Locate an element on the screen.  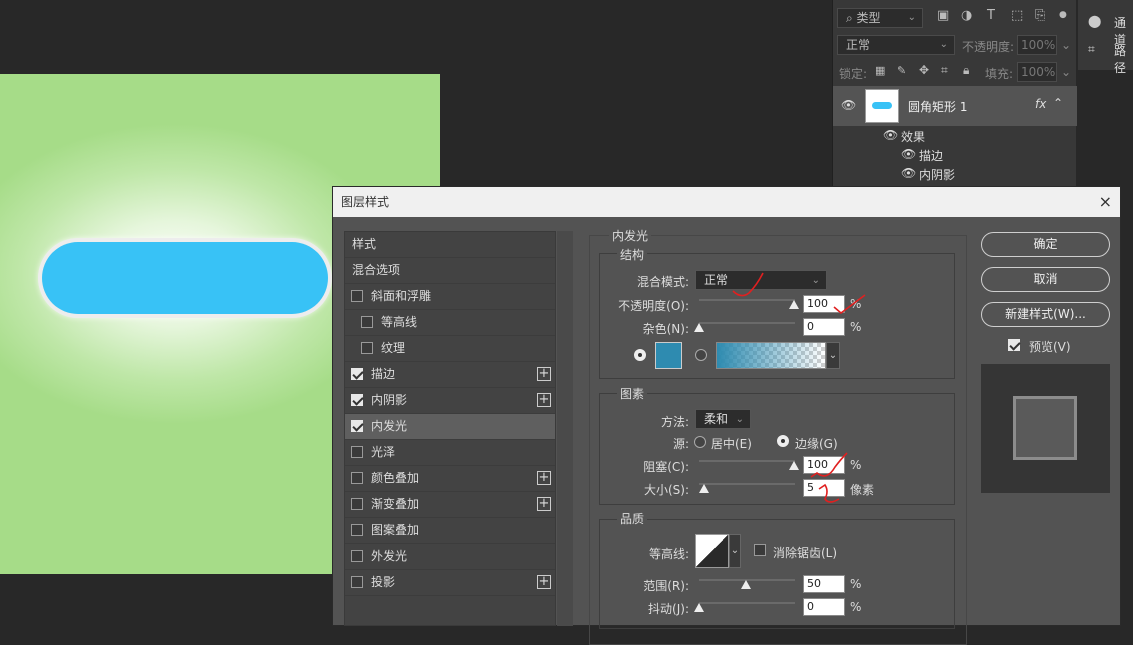
choke-slider is located at coordinates (747, 461).